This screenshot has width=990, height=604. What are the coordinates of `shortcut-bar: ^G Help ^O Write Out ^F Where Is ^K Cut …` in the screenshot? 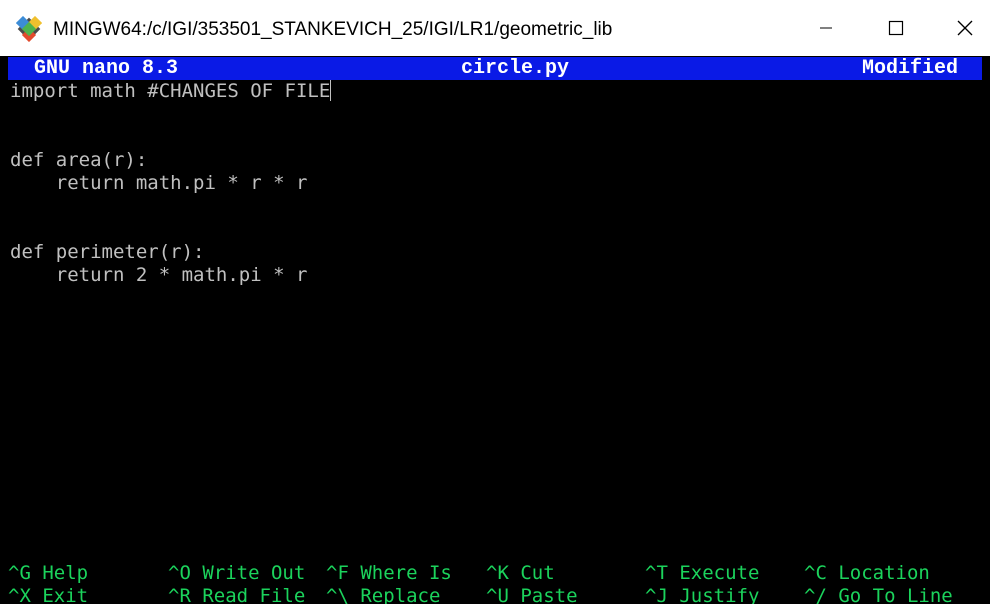 It's located at (495, 583).